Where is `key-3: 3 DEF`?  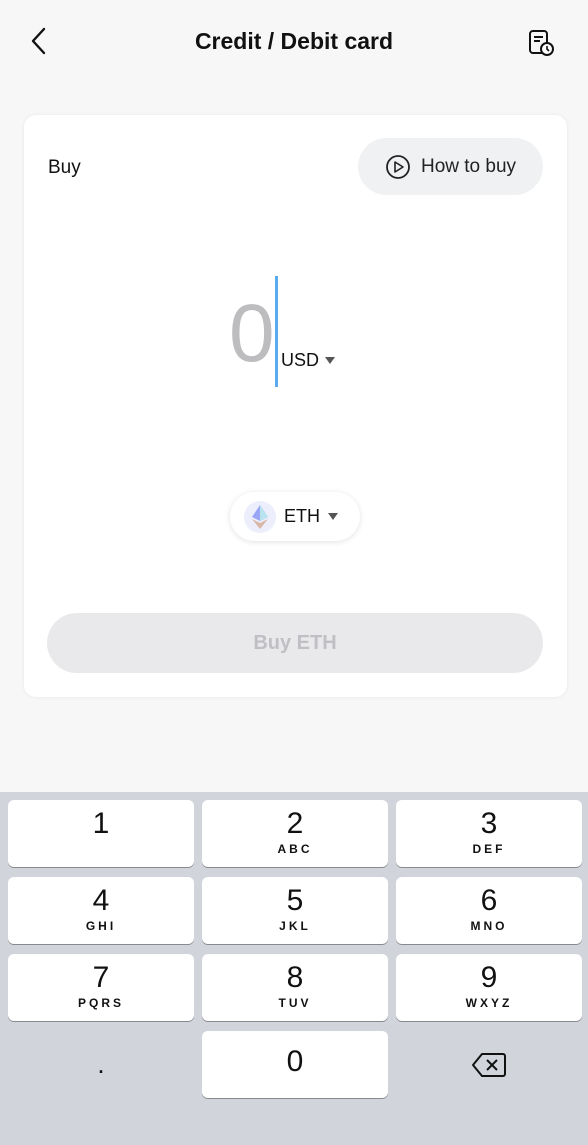
key-3: 3 DEF is located at coordinates (489, 833).